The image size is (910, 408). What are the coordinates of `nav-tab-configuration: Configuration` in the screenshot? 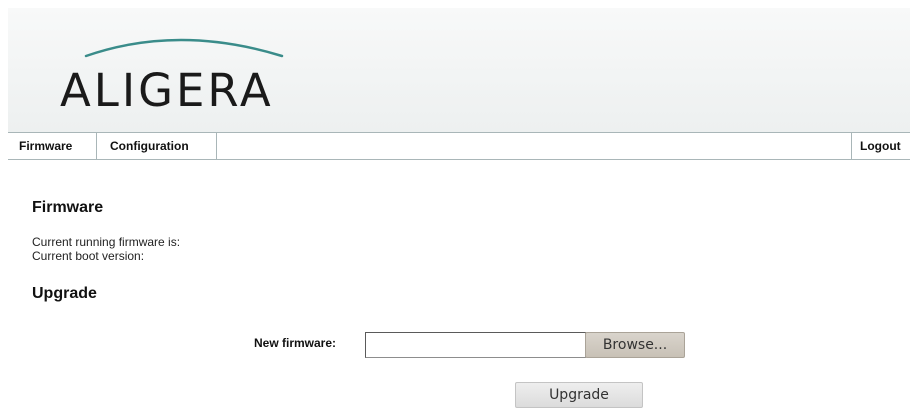 It's located at (157, 146).